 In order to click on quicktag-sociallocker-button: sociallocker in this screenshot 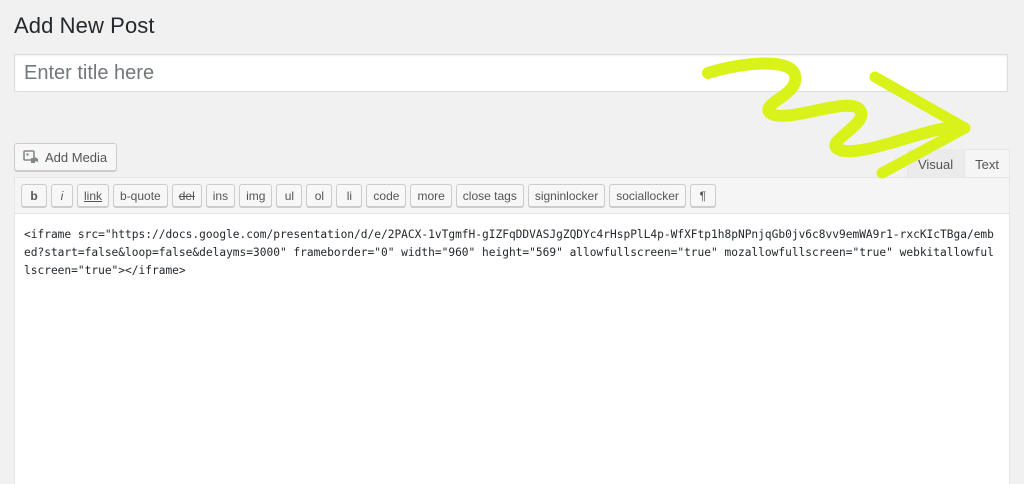, I will do `click(647, 195)`.